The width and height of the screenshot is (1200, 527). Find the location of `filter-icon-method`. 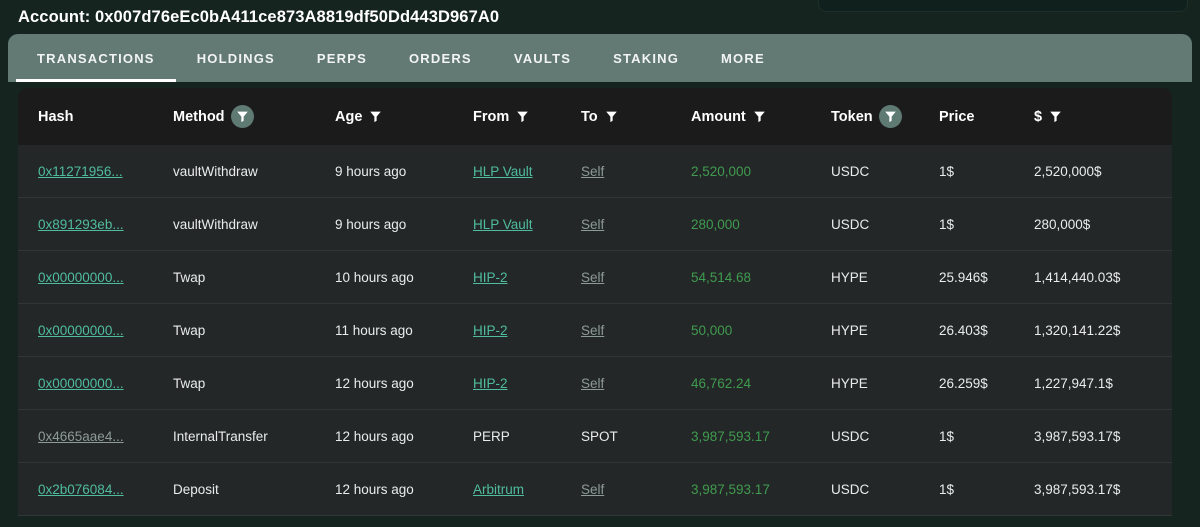

filter-icon-method is located at coordinates (242, 116).